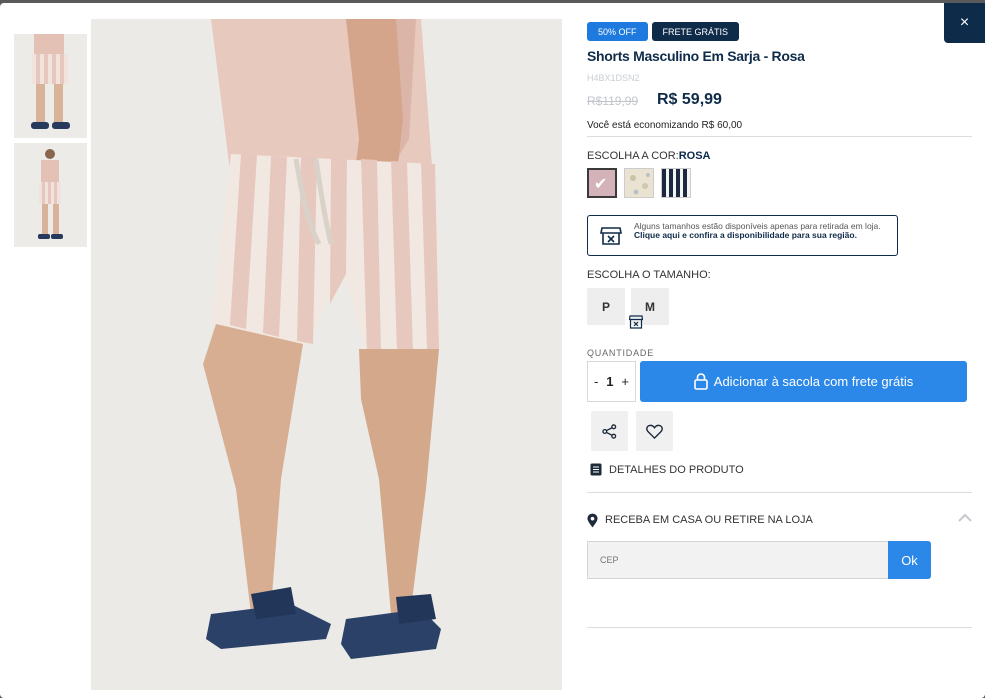 The height and width of the screenshot is (698, 985). I want to click on discount-badge: 50% OFF, so click(617, 31).